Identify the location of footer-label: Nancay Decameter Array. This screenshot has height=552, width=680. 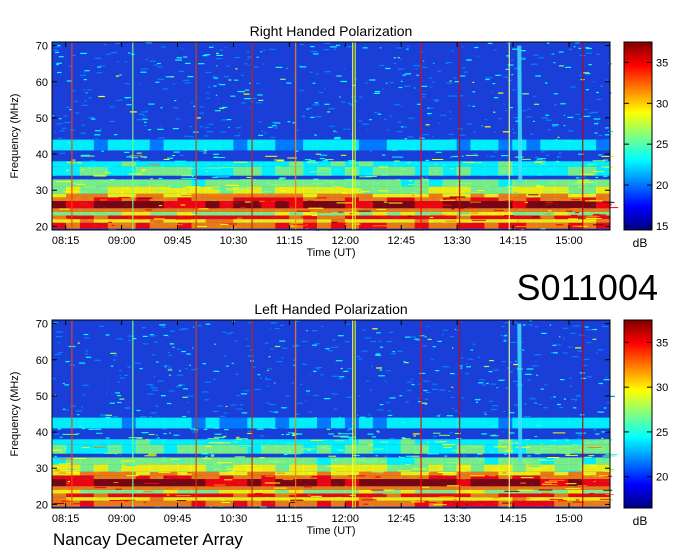
(148, 539).